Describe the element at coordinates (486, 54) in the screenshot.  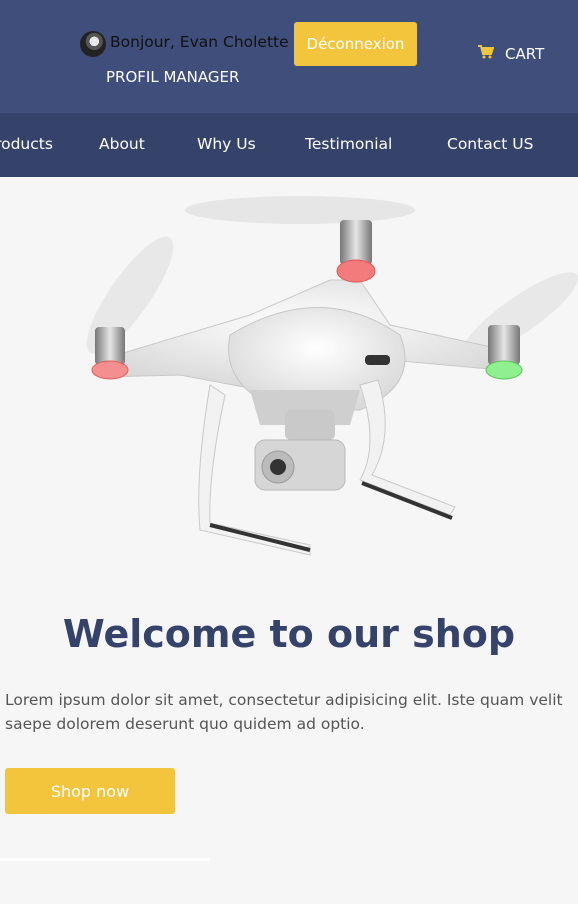
I see `cart-icon` at that location.